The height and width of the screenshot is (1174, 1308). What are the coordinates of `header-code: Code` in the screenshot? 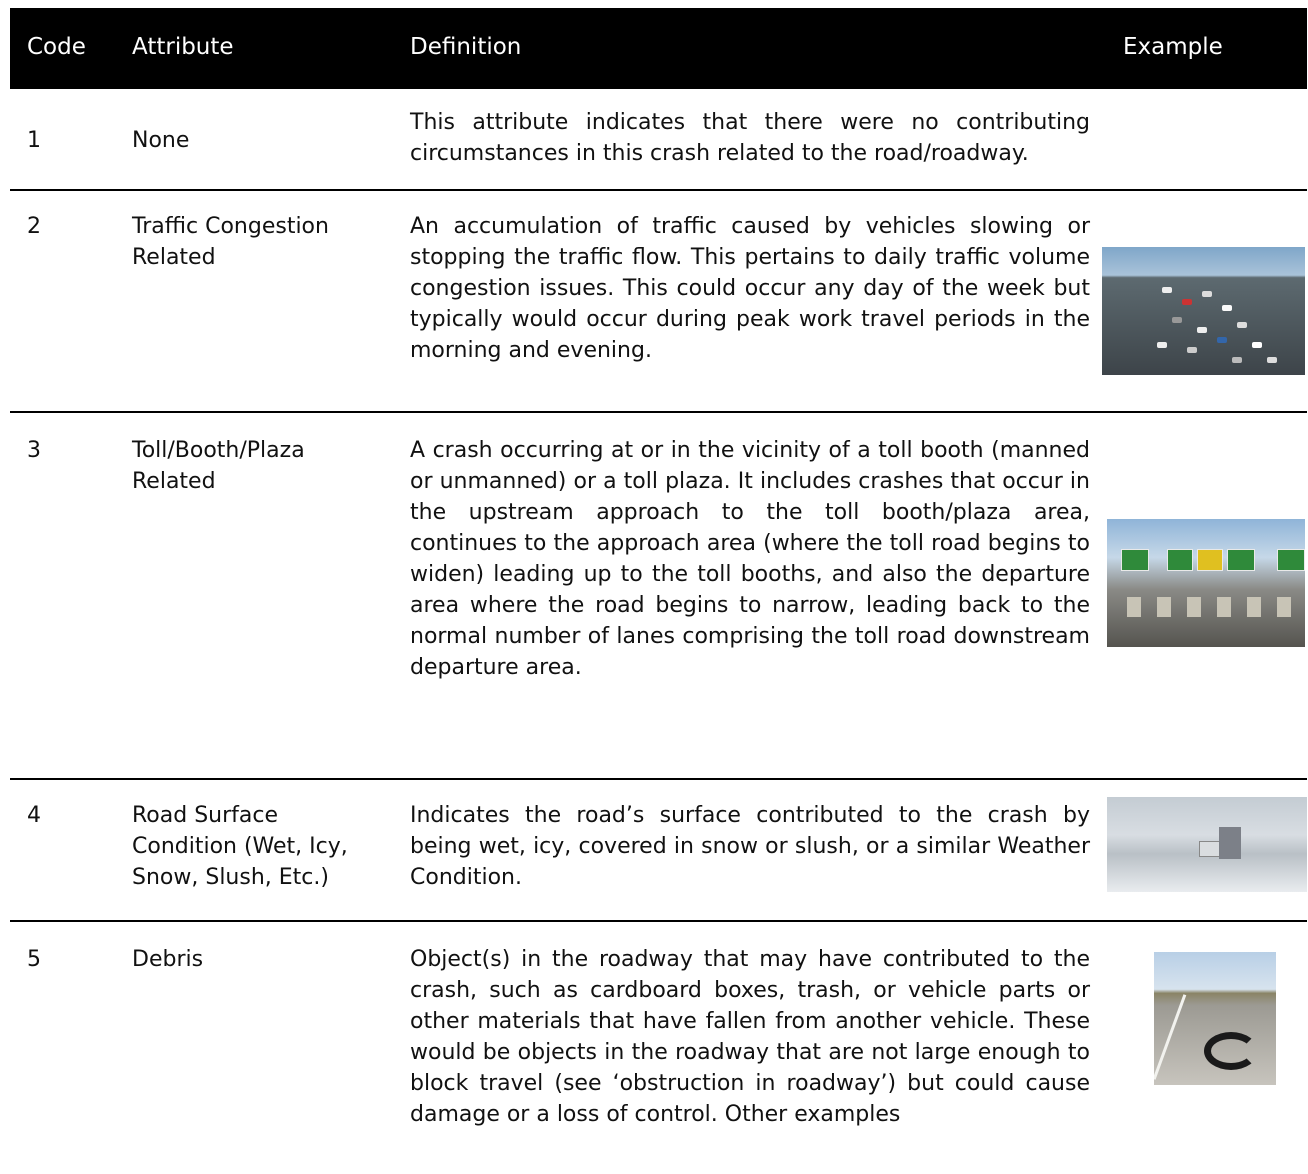 It's located at (56, 47).